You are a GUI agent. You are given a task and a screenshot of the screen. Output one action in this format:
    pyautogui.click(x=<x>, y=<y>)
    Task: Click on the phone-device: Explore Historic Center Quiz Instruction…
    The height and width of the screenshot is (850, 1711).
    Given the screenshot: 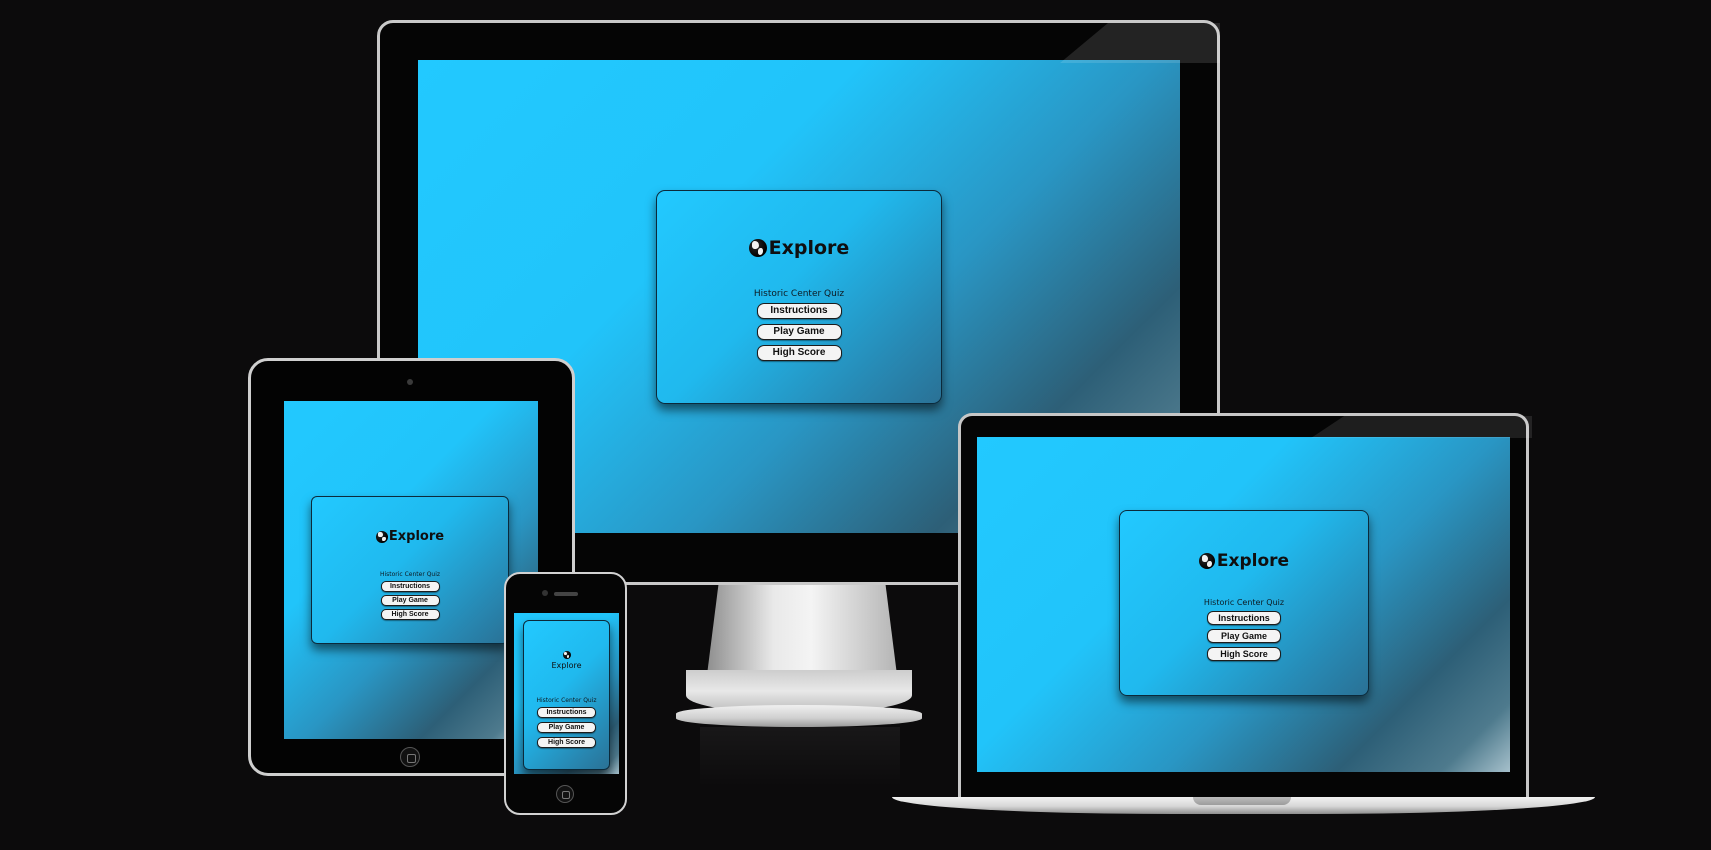 What is the action you would take?
    pyautogui.click(x=565, y=693)
    